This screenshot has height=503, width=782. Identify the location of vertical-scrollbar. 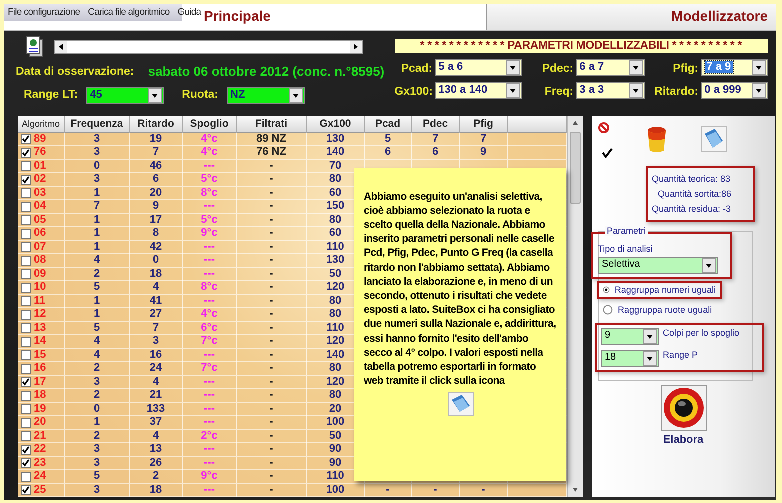
(575, 306).